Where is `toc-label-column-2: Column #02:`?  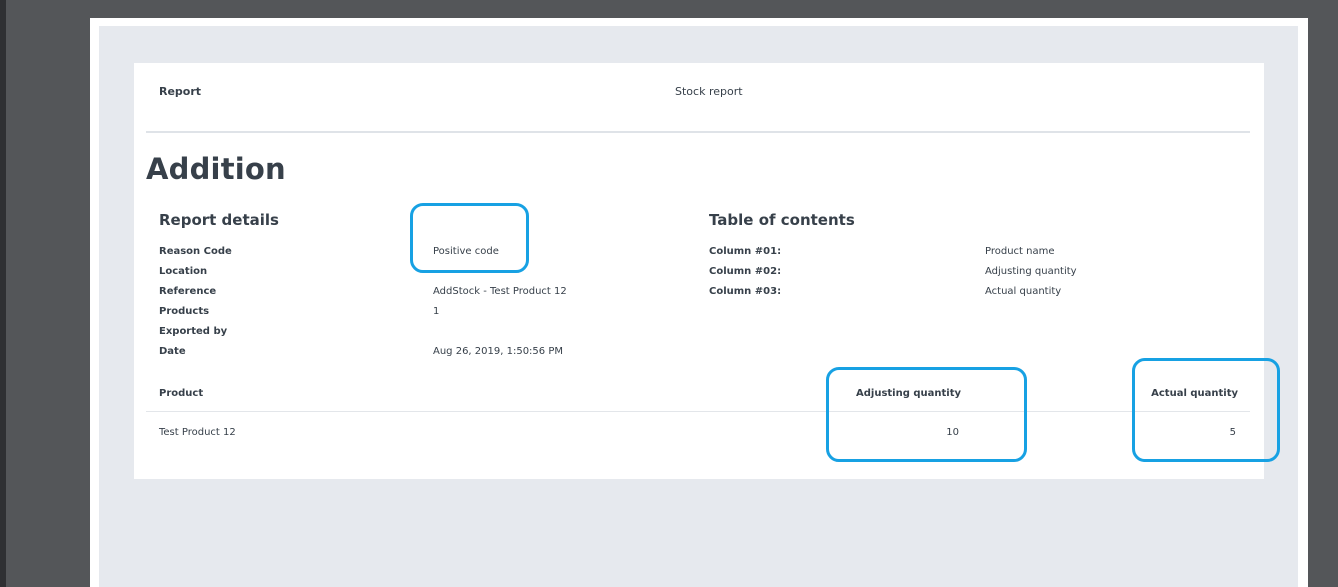 toc-label-column-2: Column #02: is located at coordinates (745, 271).